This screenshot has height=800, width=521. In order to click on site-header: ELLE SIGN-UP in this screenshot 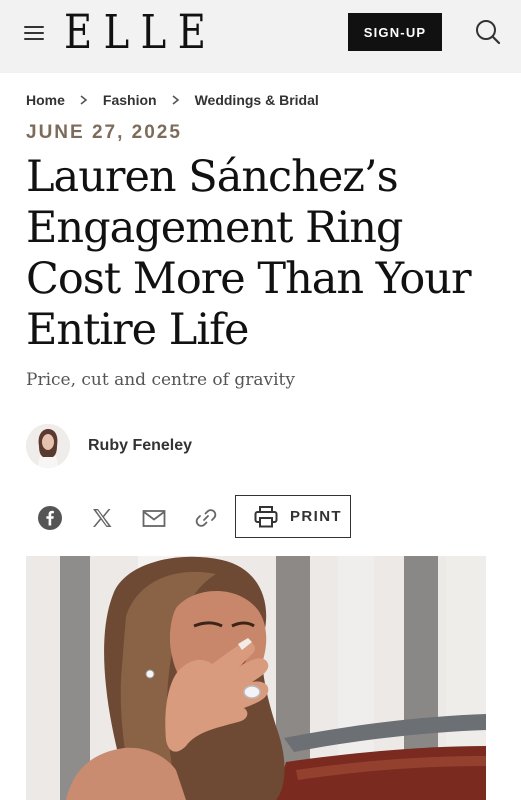, I will do `click(260, 36)`.